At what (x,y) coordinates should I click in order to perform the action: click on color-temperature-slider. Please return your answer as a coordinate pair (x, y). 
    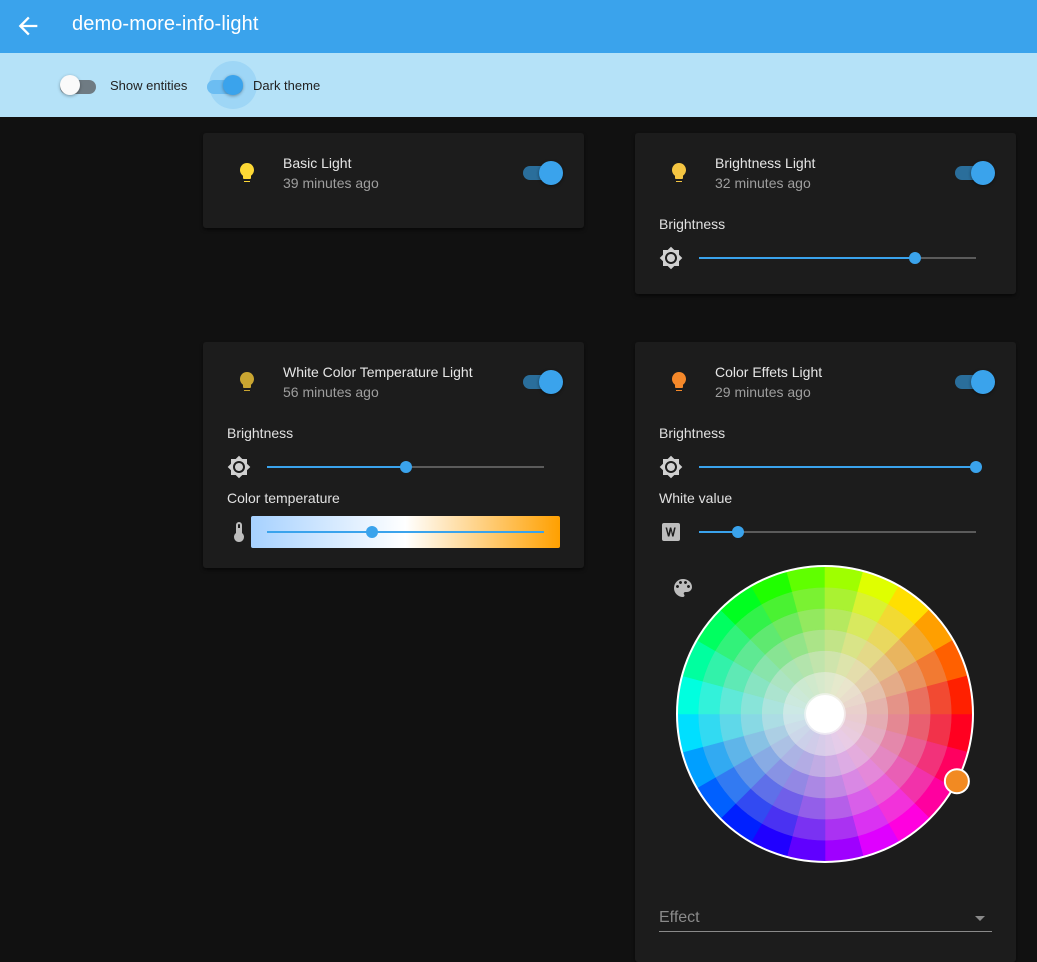
    Looking at the image, I should click on (405, 532).